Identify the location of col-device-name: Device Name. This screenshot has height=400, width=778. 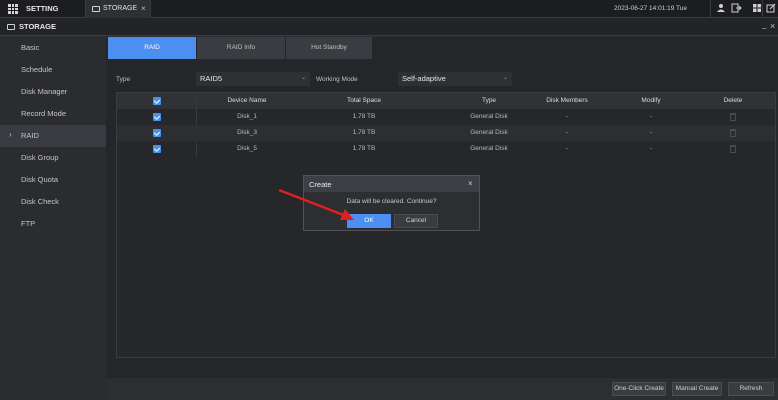
(247, 100).